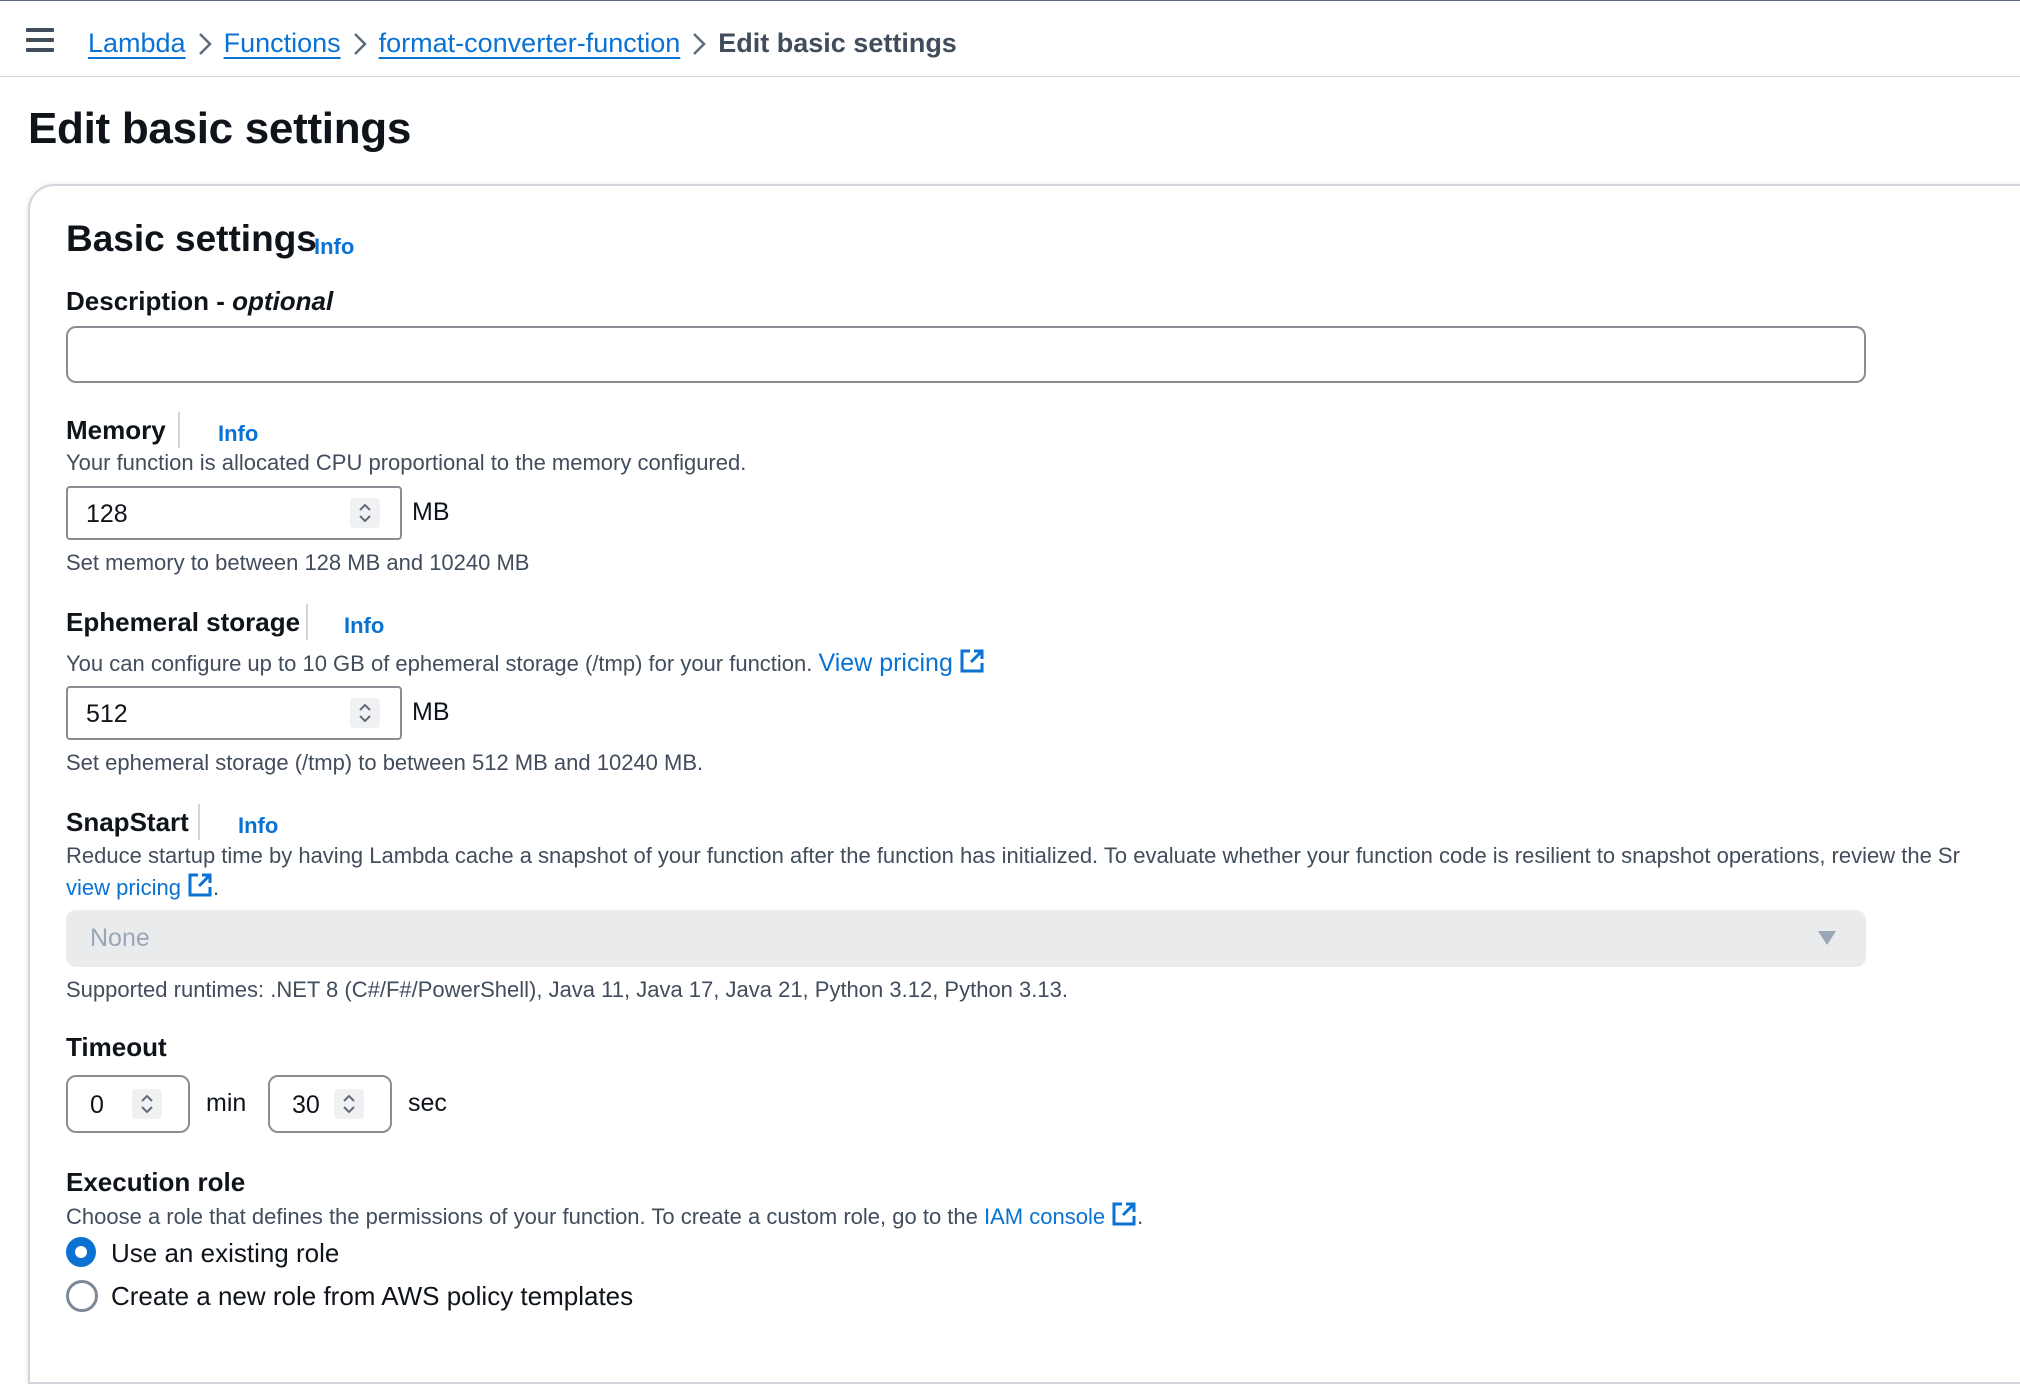  Describe the element at coordinates (530, 43) in the screenshot. I see `breadcrumb-function-name: format-converter-function` at that location.